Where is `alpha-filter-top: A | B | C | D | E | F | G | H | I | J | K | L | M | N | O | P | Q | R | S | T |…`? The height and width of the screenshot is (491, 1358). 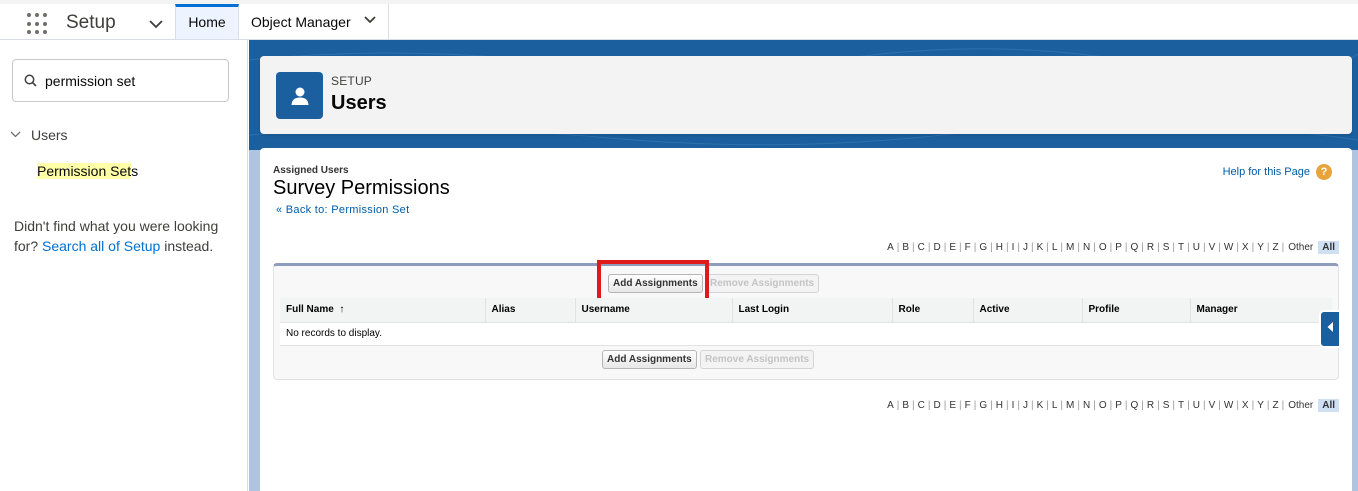
alpha-filter-top: A | B | C | D | E | F | G | H | I | J | K | L | M | N | O | P | Q | R | S | T |… is located at coordinates (1111, 247).